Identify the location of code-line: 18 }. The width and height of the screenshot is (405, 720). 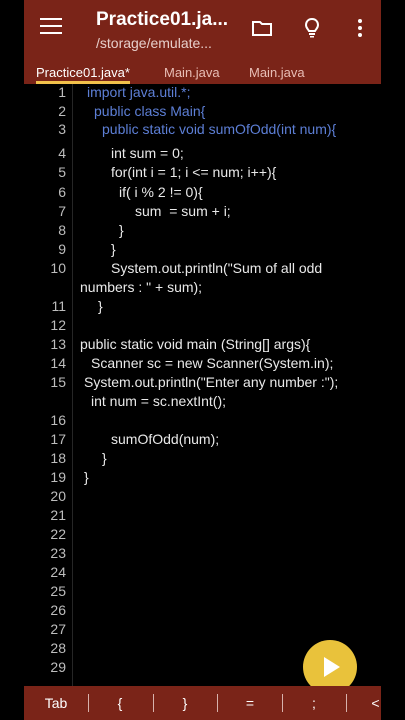
(202, 459).